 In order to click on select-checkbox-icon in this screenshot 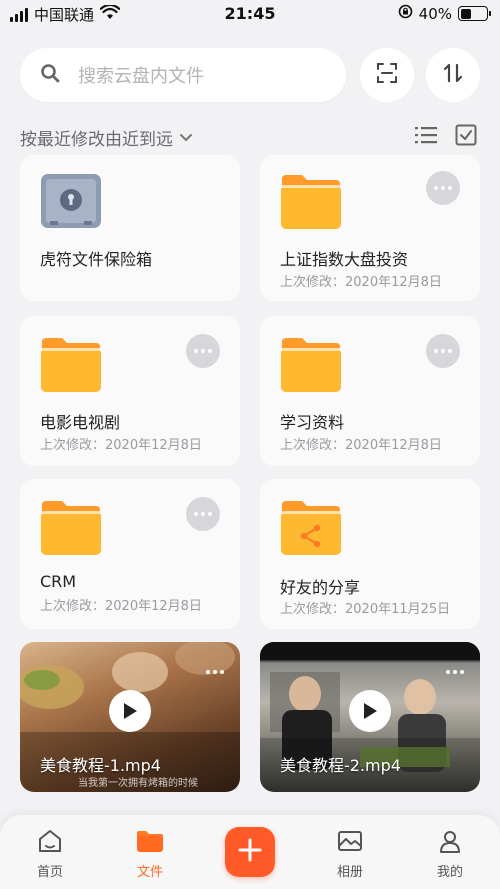, I will do `click(466, 137)`.